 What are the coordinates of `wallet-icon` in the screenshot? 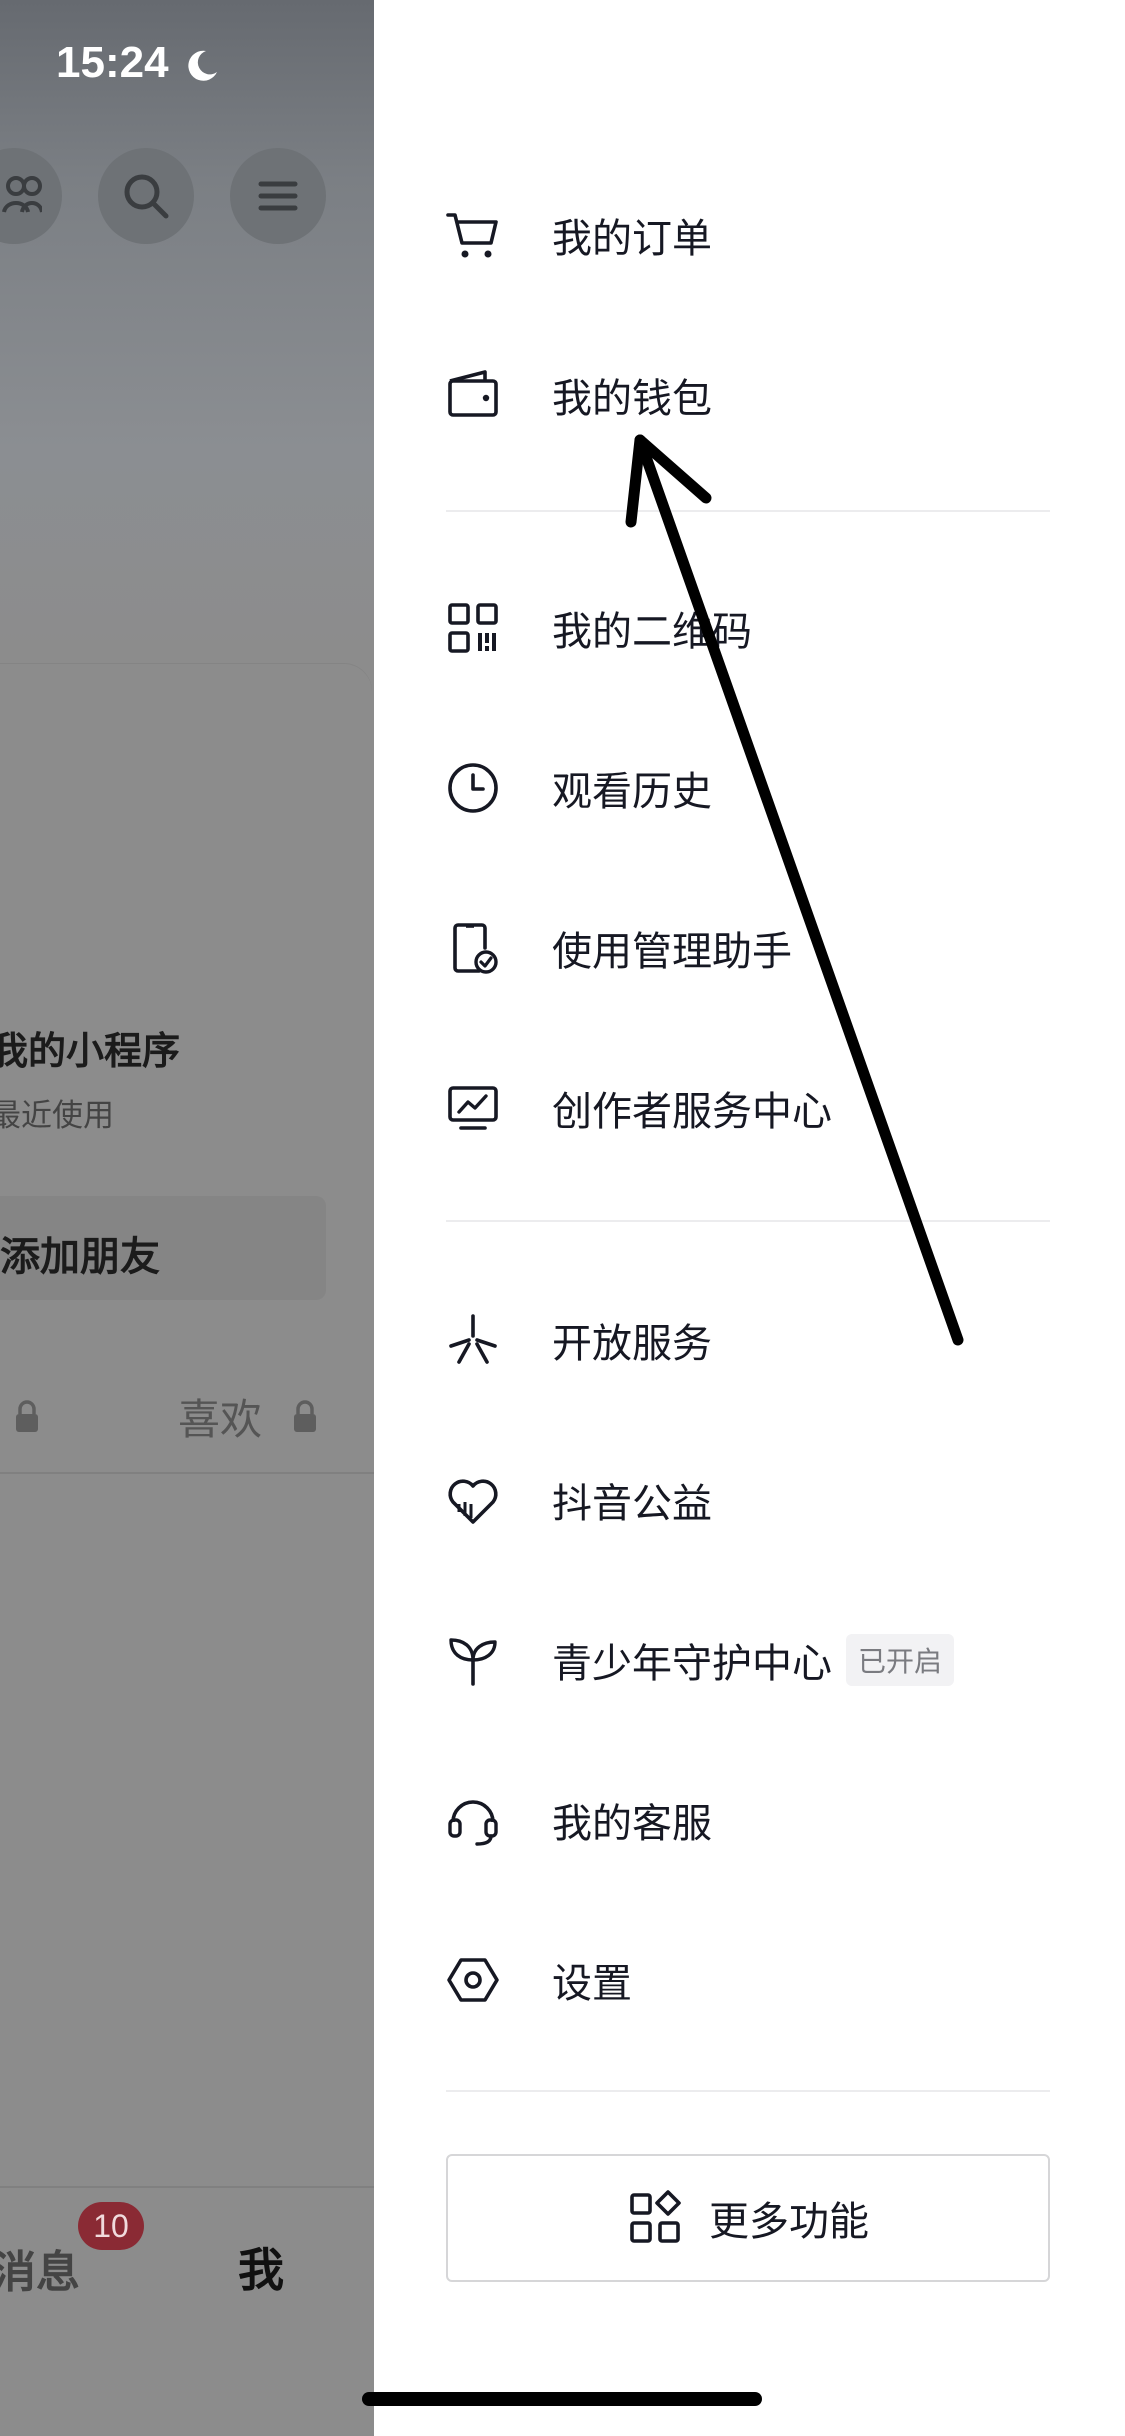 It's located at (473, 395).